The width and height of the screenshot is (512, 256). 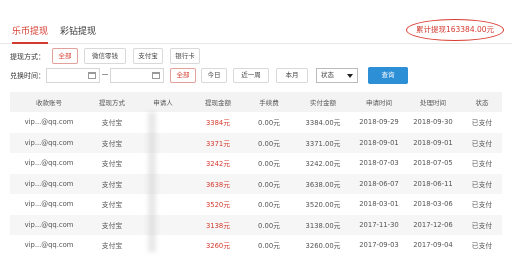 What do you see at coordinates (323, 224) in the screenshot?
I see `paid-cell: 3138.00元` at bounding box center [323, 224].